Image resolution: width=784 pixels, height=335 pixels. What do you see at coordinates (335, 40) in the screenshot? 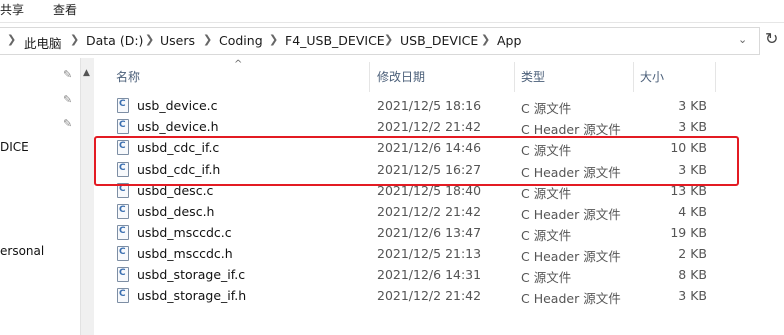
I see `breadcrumb-f4-usb-device: F4_USB_DEVICE` at bounding box center [335, 40].